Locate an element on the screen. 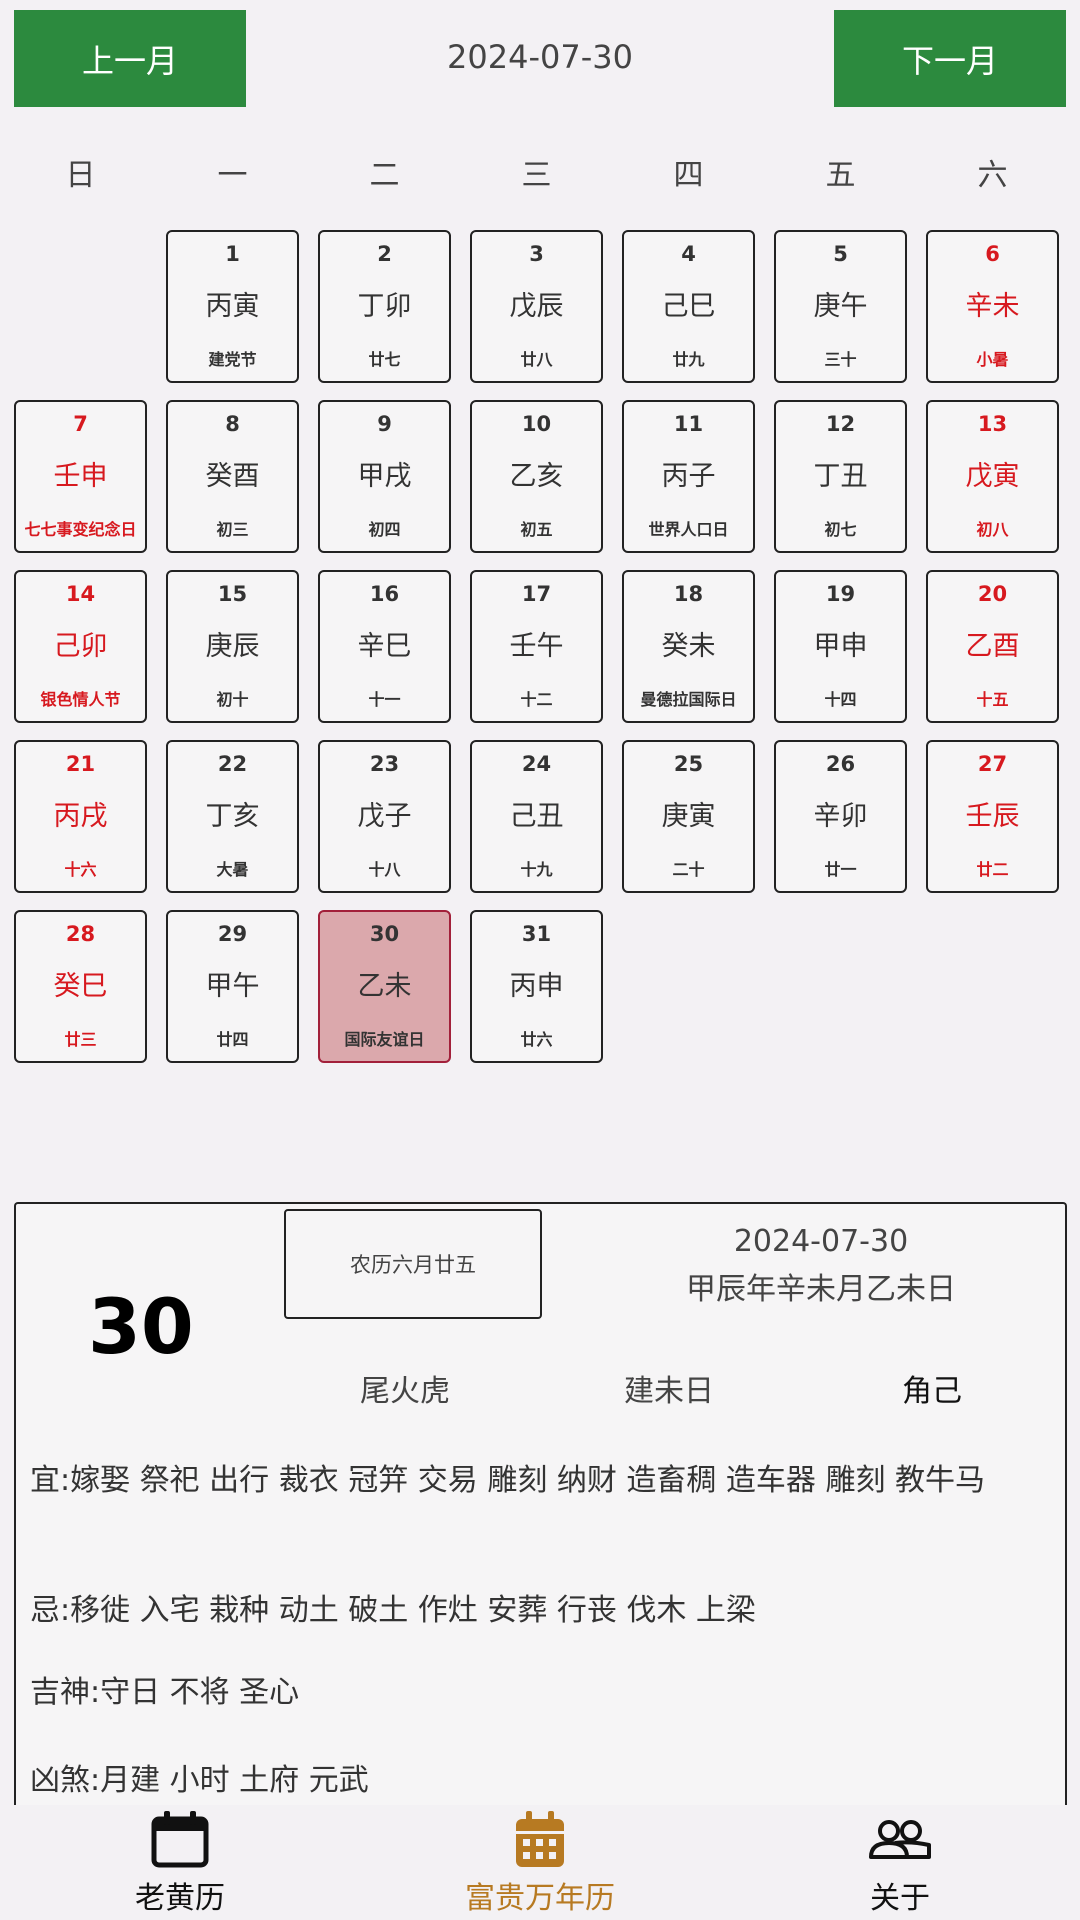 Image resolution: width=1080 pixels, height=1920 pixels. day-cell: 13 戊寅 初八 is located at coordinates (992, 476).